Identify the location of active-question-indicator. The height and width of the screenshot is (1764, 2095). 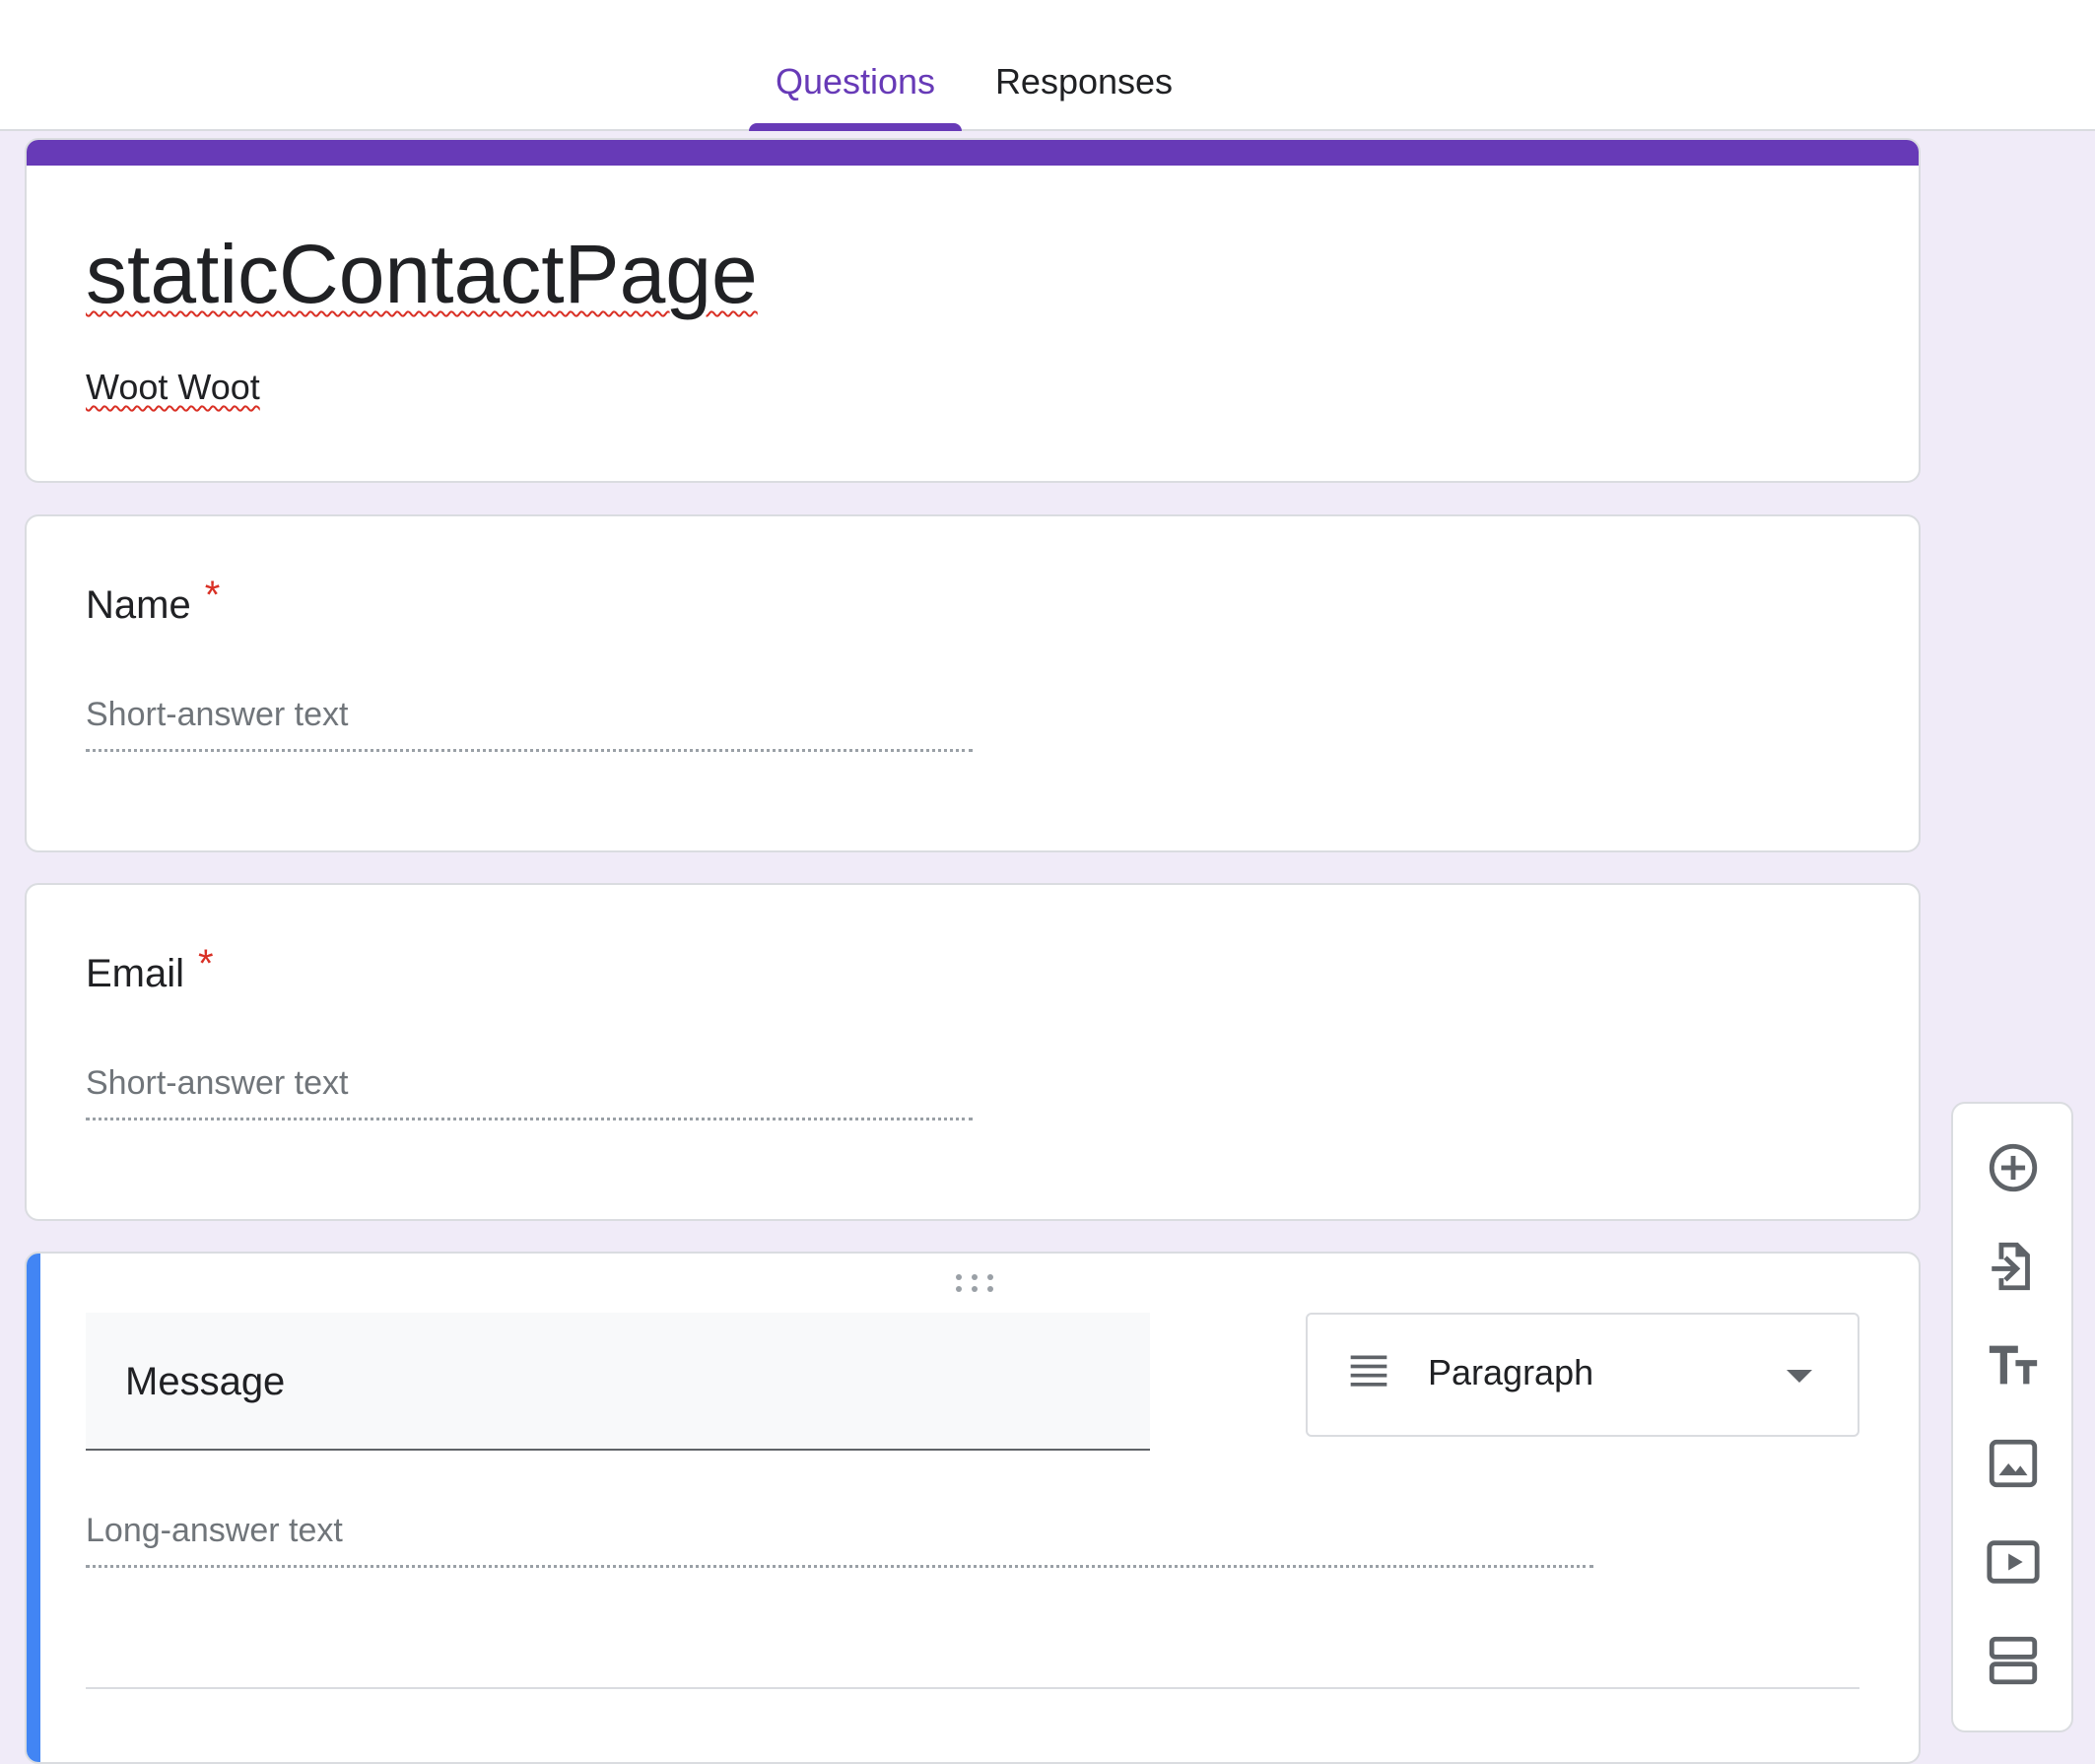
(34, 1508).